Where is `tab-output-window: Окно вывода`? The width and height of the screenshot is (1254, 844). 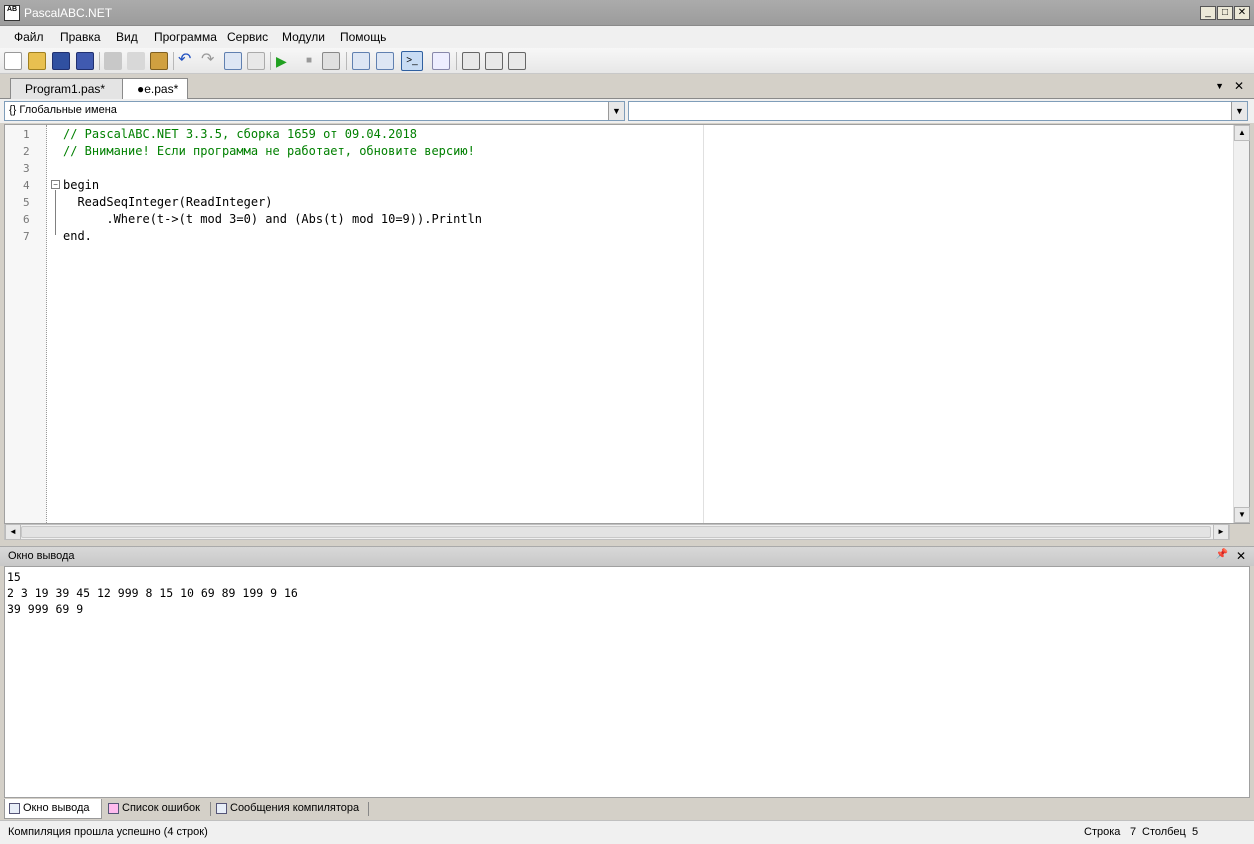 tab-output-window: Окно вывода is located at coordinates (53, 809).